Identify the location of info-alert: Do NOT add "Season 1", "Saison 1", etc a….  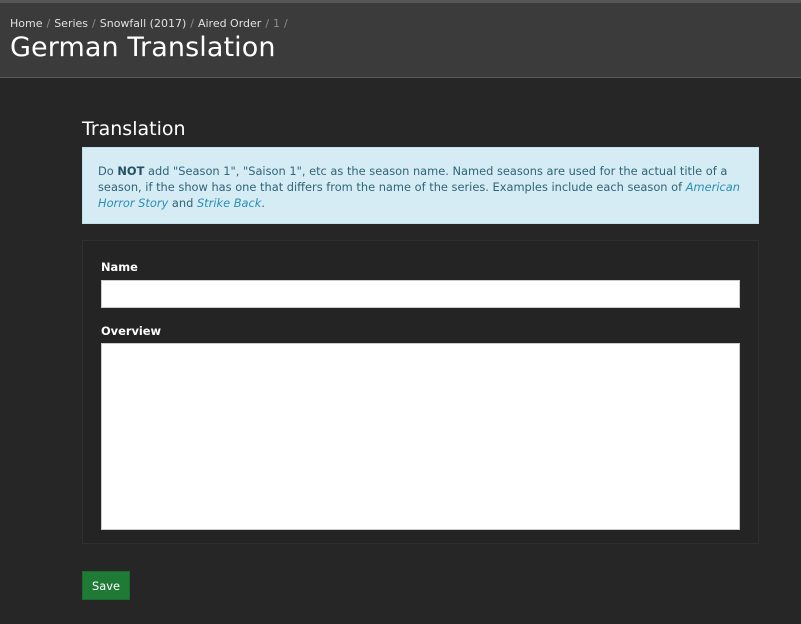
(420, 185).